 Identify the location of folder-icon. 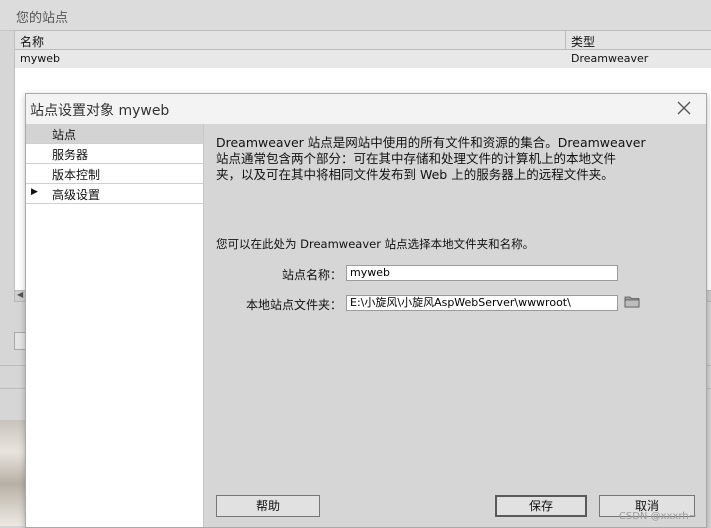
(632, 301).